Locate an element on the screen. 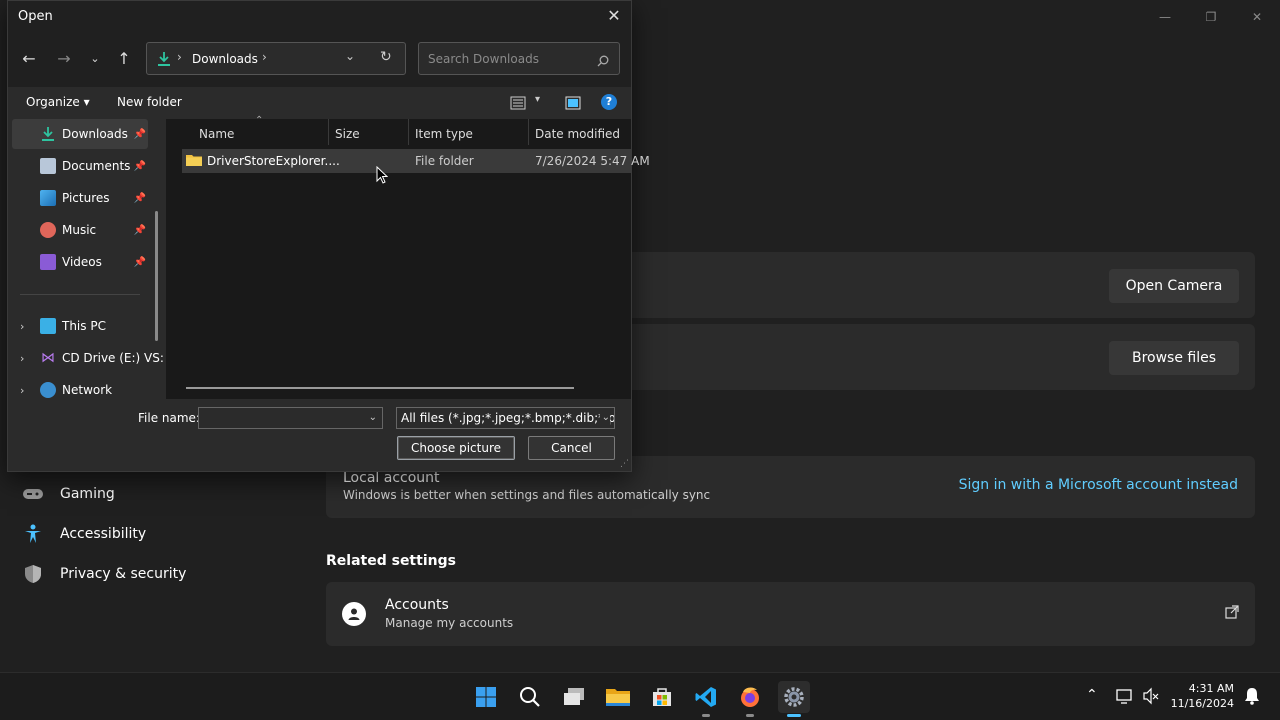  address-bar: › Downloads › ⌄ ↻ is located at coordinates (276, 58).